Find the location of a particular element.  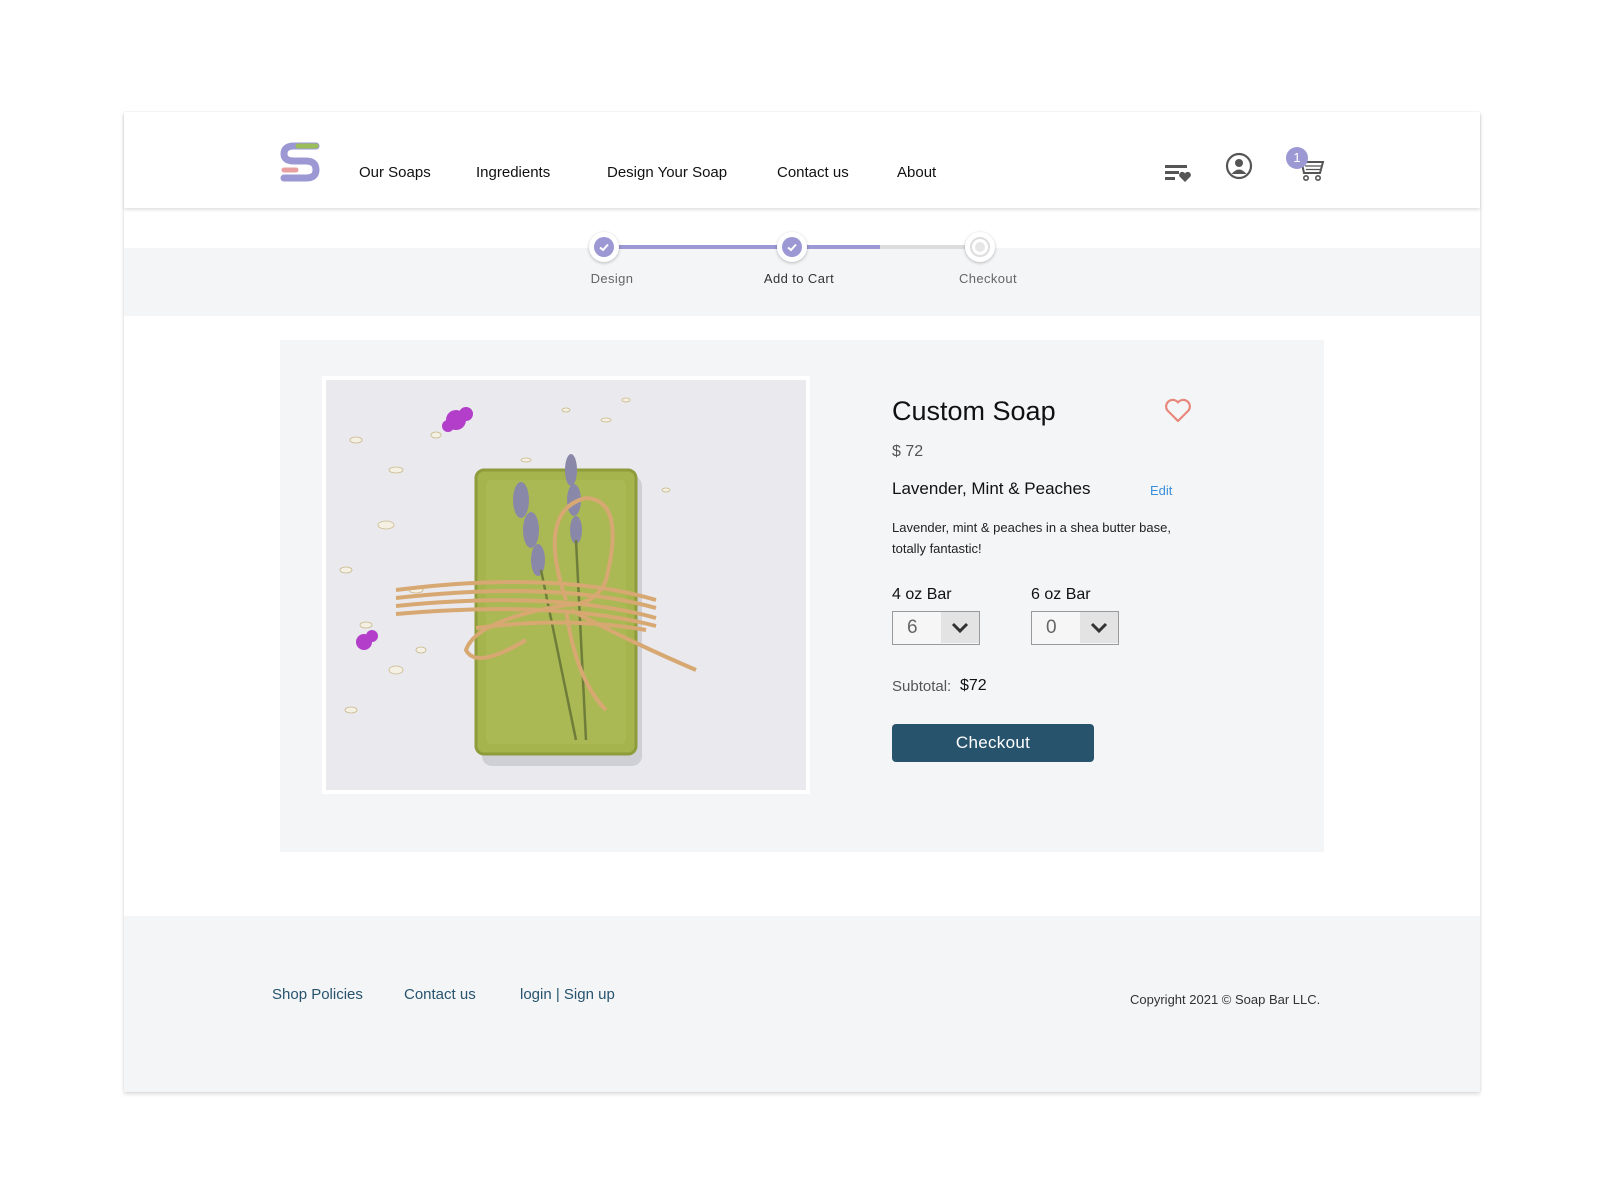

product-photo is located at coordinates (566, 585).